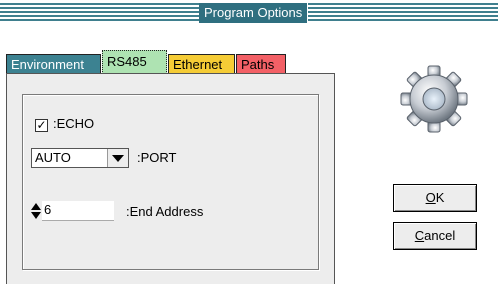 The height and width of the screenshot is (284, 498). What do you see at coordinates (434, 99) in the screenshot?
I see `gear-icon` at bounding box center [434, 99].